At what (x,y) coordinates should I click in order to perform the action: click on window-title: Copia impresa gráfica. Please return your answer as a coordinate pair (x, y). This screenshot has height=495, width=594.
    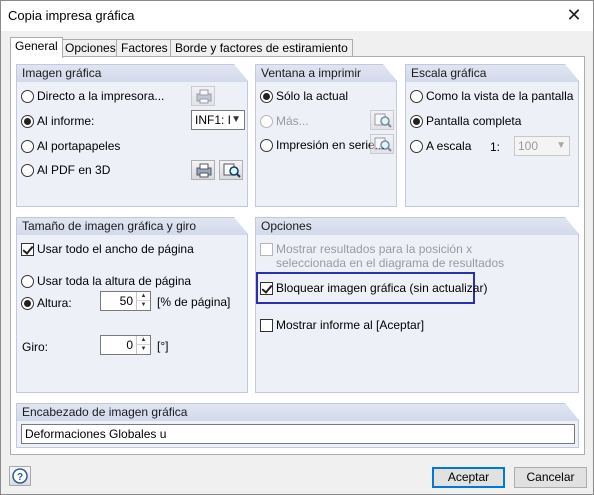
    Looking at the image, I should click on (71, 15).